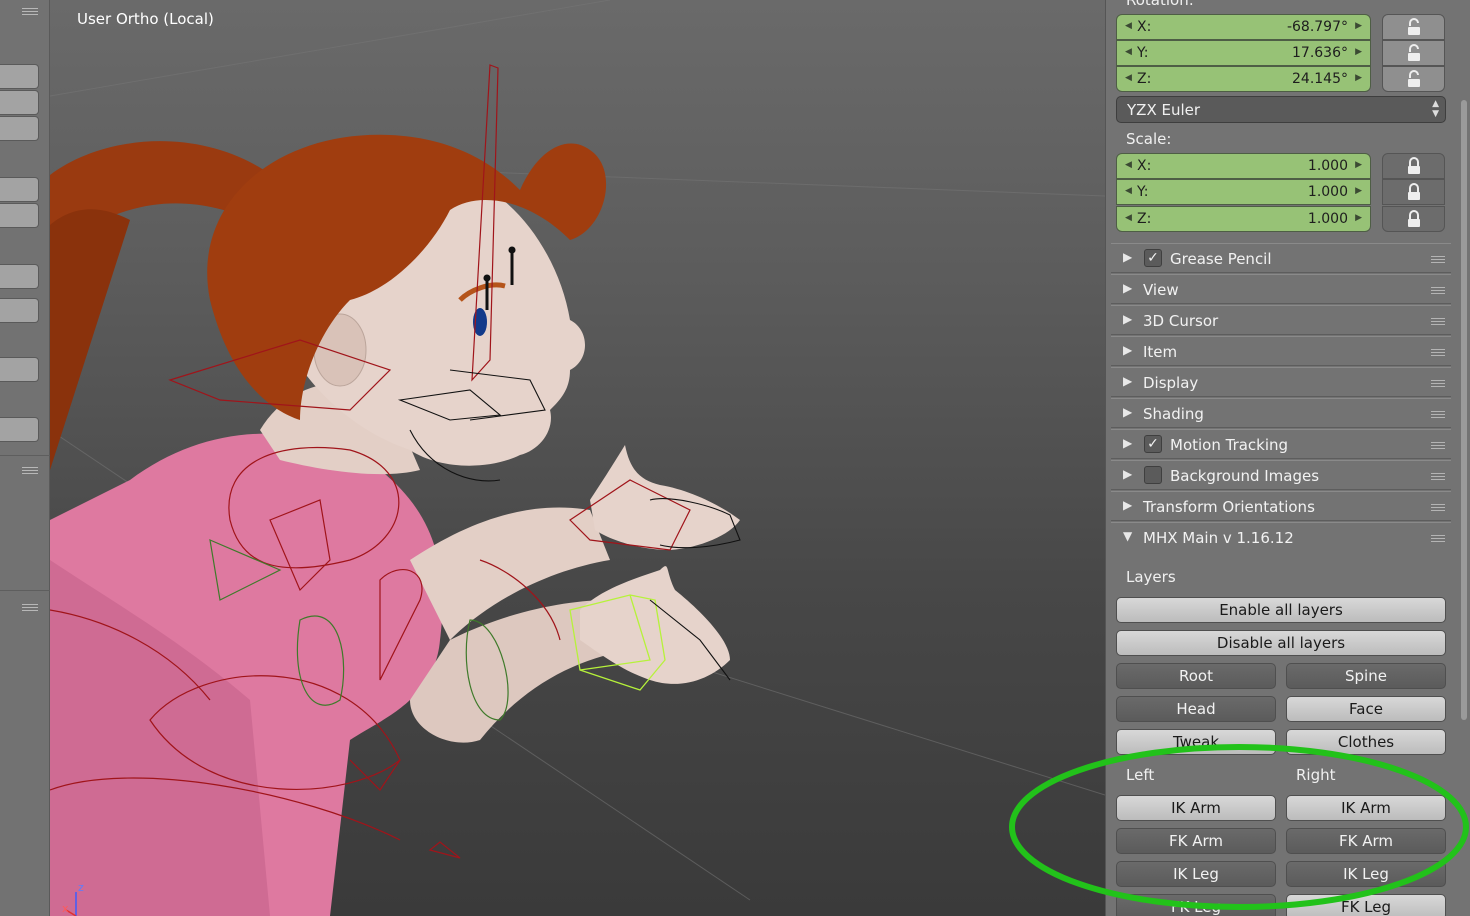  Describe the element at coordinates (1243, 79) in the screenshot. I see `rotation-z-field: ◀ Z: 24.145° ▶` at that location.